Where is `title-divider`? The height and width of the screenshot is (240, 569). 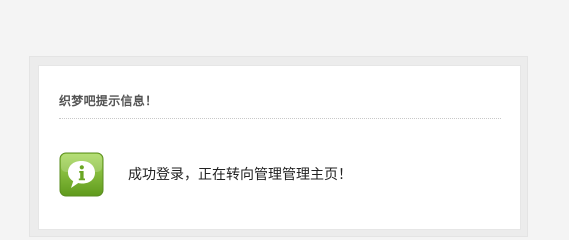
title-divider is located at coordinates (280, 118).